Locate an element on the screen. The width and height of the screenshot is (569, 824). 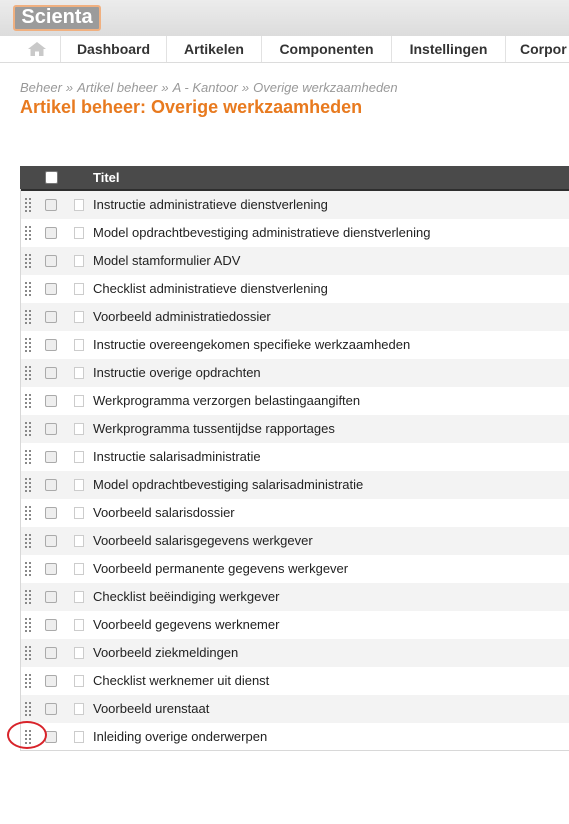
table-row: Voorbeeld ziekmeldingen is located at coordinates (294, 653).